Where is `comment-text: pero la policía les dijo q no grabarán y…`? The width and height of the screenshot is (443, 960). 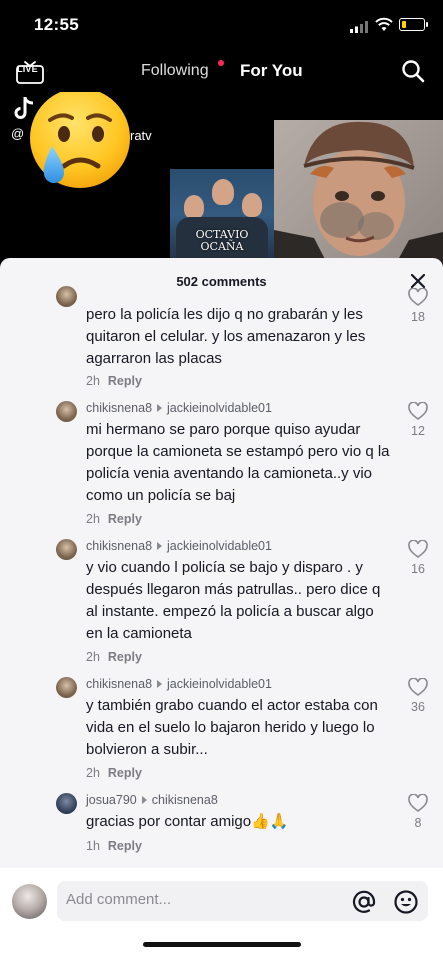 comment-text: pero la policía les dijo q no grabarán y… is located at coordinates (226, 336).